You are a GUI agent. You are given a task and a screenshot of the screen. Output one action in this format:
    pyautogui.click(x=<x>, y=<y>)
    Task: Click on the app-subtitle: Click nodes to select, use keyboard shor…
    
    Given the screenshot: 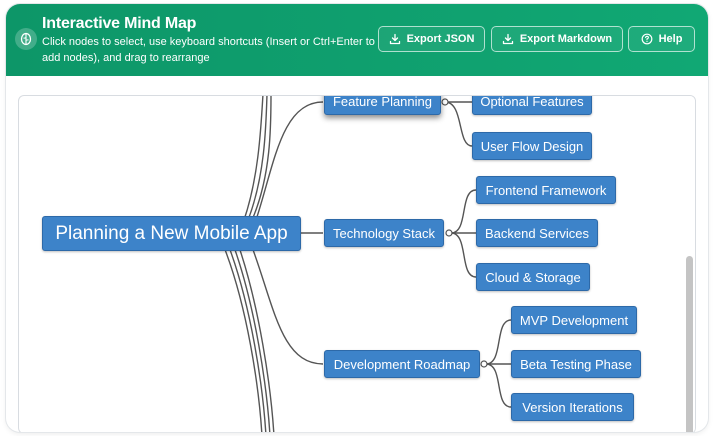 What is the action you would take?
    pyautogui.click(x=208, y=50)
    